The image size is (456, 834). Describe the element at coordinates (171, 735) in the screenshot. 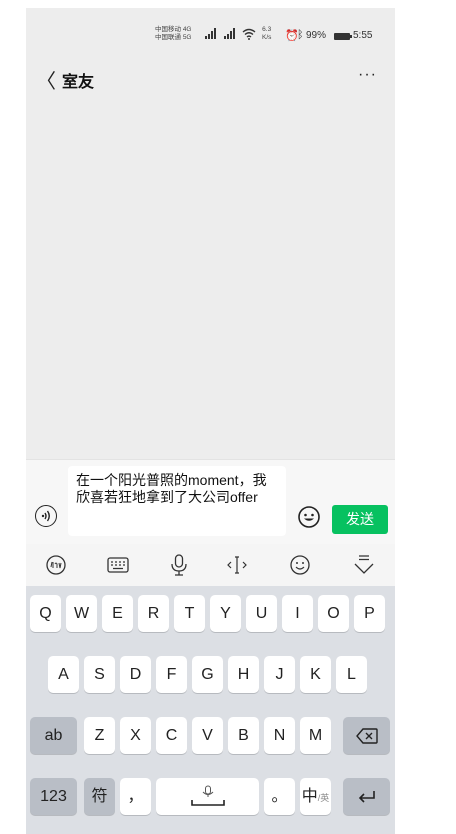

I see `key-c: C` at that location.